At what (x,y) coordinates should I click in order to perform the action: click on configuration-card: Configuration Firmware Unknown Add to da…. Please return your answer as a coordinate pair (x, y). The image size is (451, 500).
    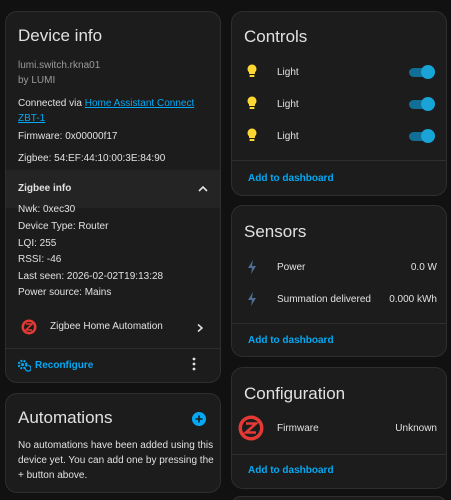
    Looking at the image, I should click on (339, 428).